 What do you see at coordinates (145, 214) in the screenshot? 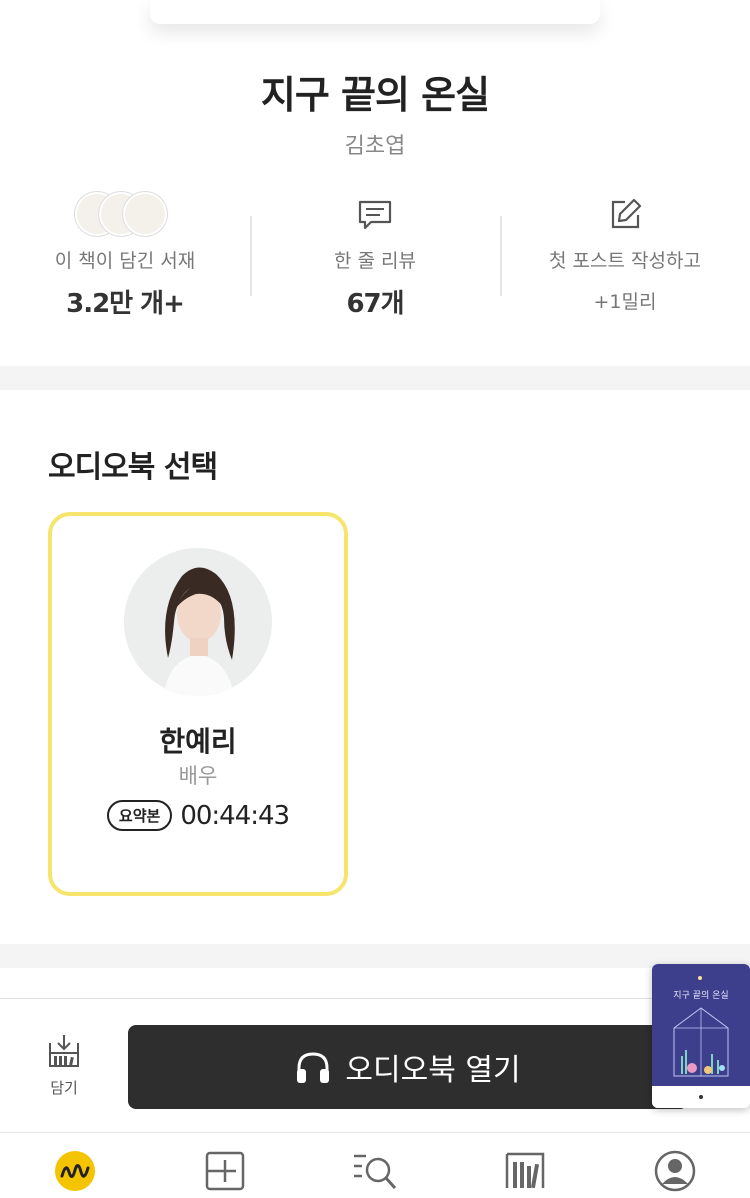
I see `avatar` at bounding box center [145, 214].